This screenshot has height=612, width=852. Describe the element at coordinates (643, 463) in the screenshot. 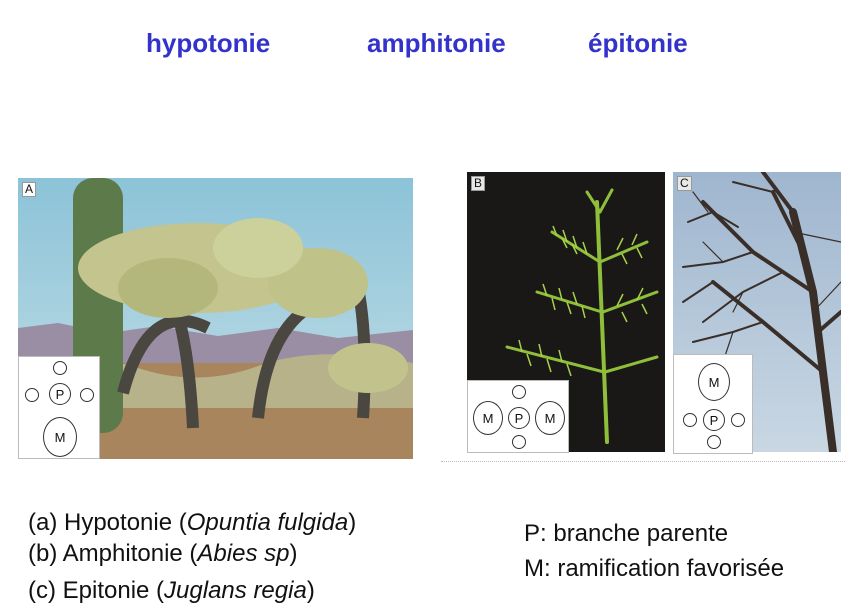

I see `faint-divider` at that location.